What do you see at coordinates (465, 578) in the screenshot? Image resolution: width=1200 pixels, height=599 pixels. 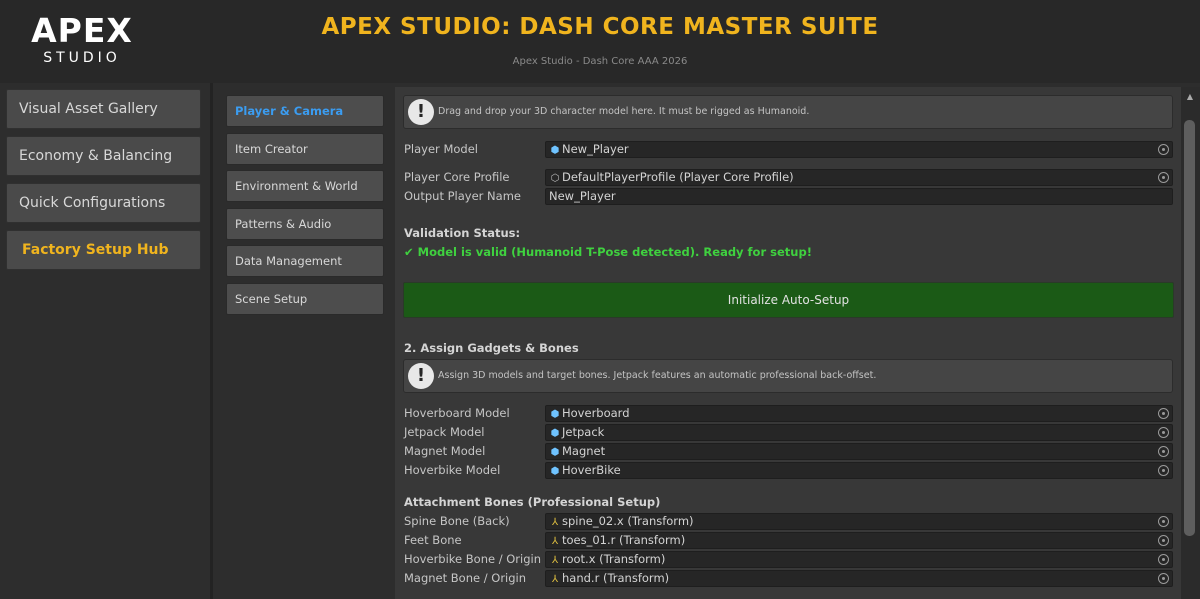 I see `magnet-bone-label: Magnet Bone / Origin` at bounding box center [465, 578].